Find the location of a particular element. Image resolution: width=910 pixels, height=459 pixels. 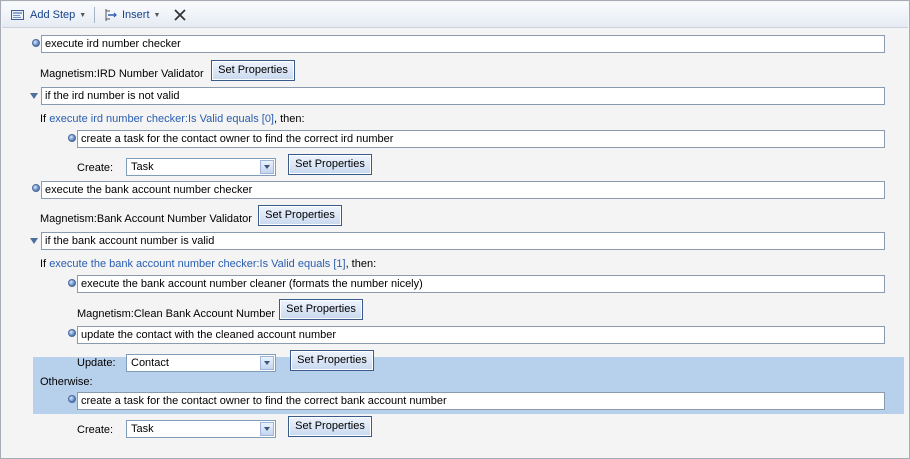

step-description-input: execute ird number checker is located at coordinates (463, 44).